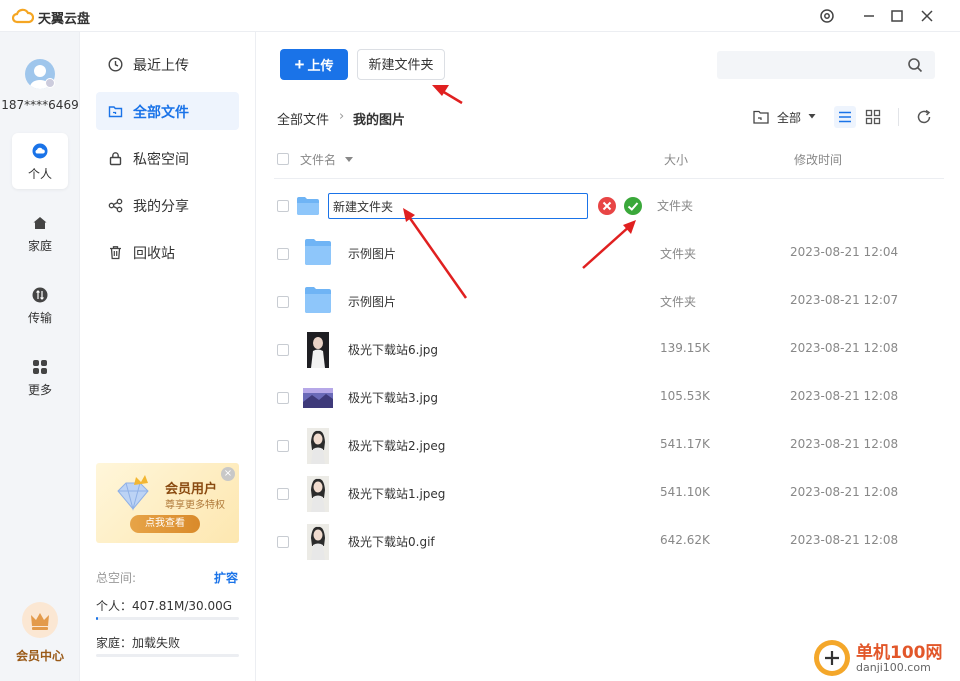 This screenshot has height=681, width=960. Describe the element at coordinates (685, 492) in the screenshot. I see `file-size: 541.10K` at that location.